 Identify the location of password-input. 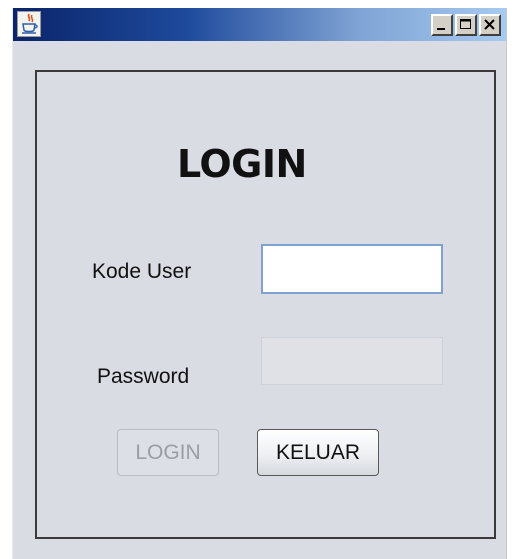
(352, 361).